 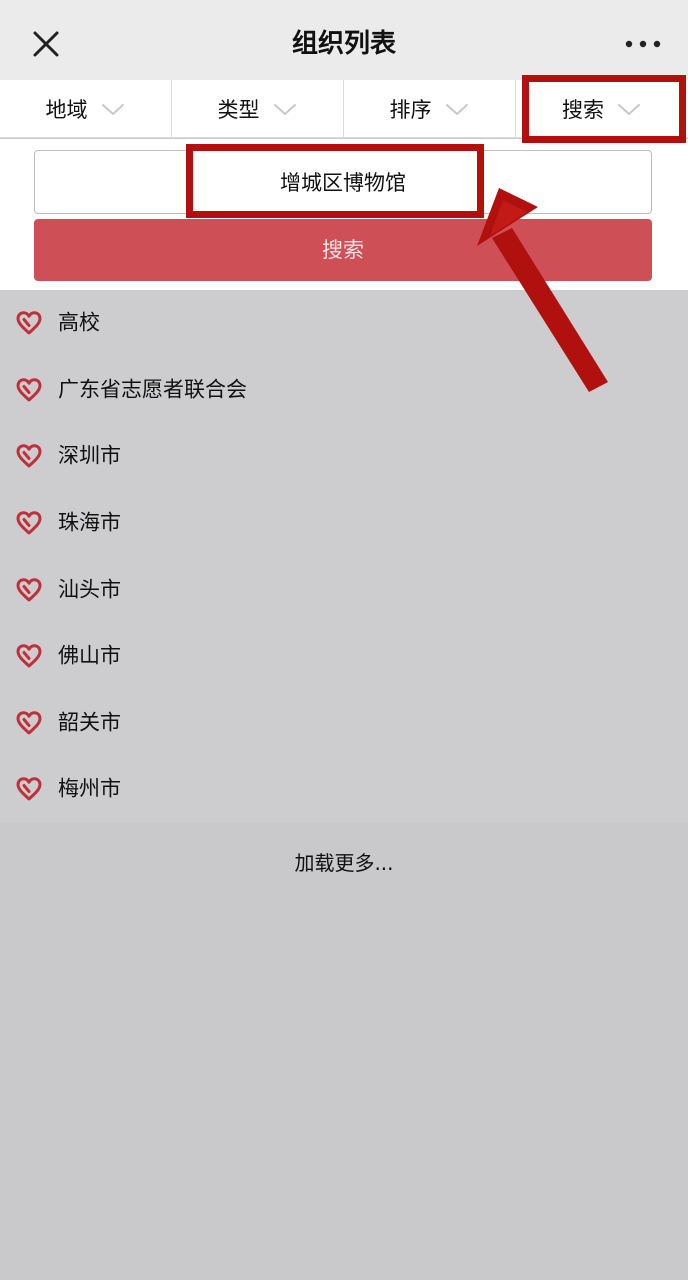 I want to click on list-item: 佛山市, so click(x=344, y=656).